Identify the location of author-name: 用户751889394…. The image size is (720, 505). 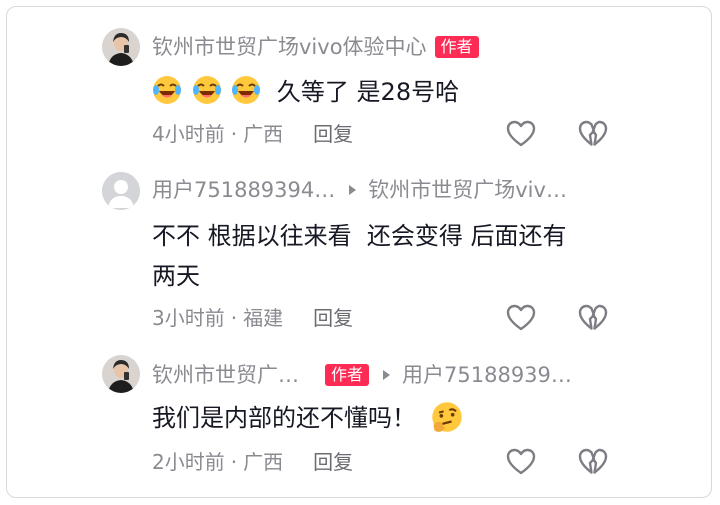
(243, 190).